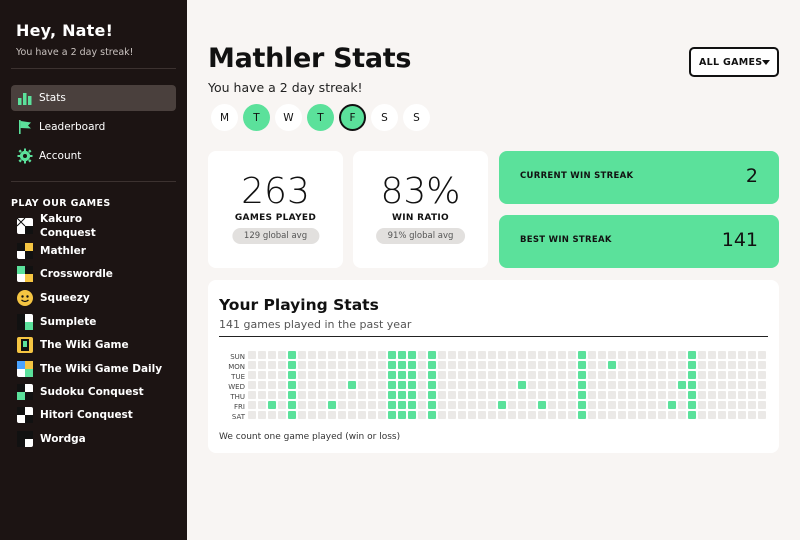  I want to click on nav-item-stats: Stats, so click(93, 98).